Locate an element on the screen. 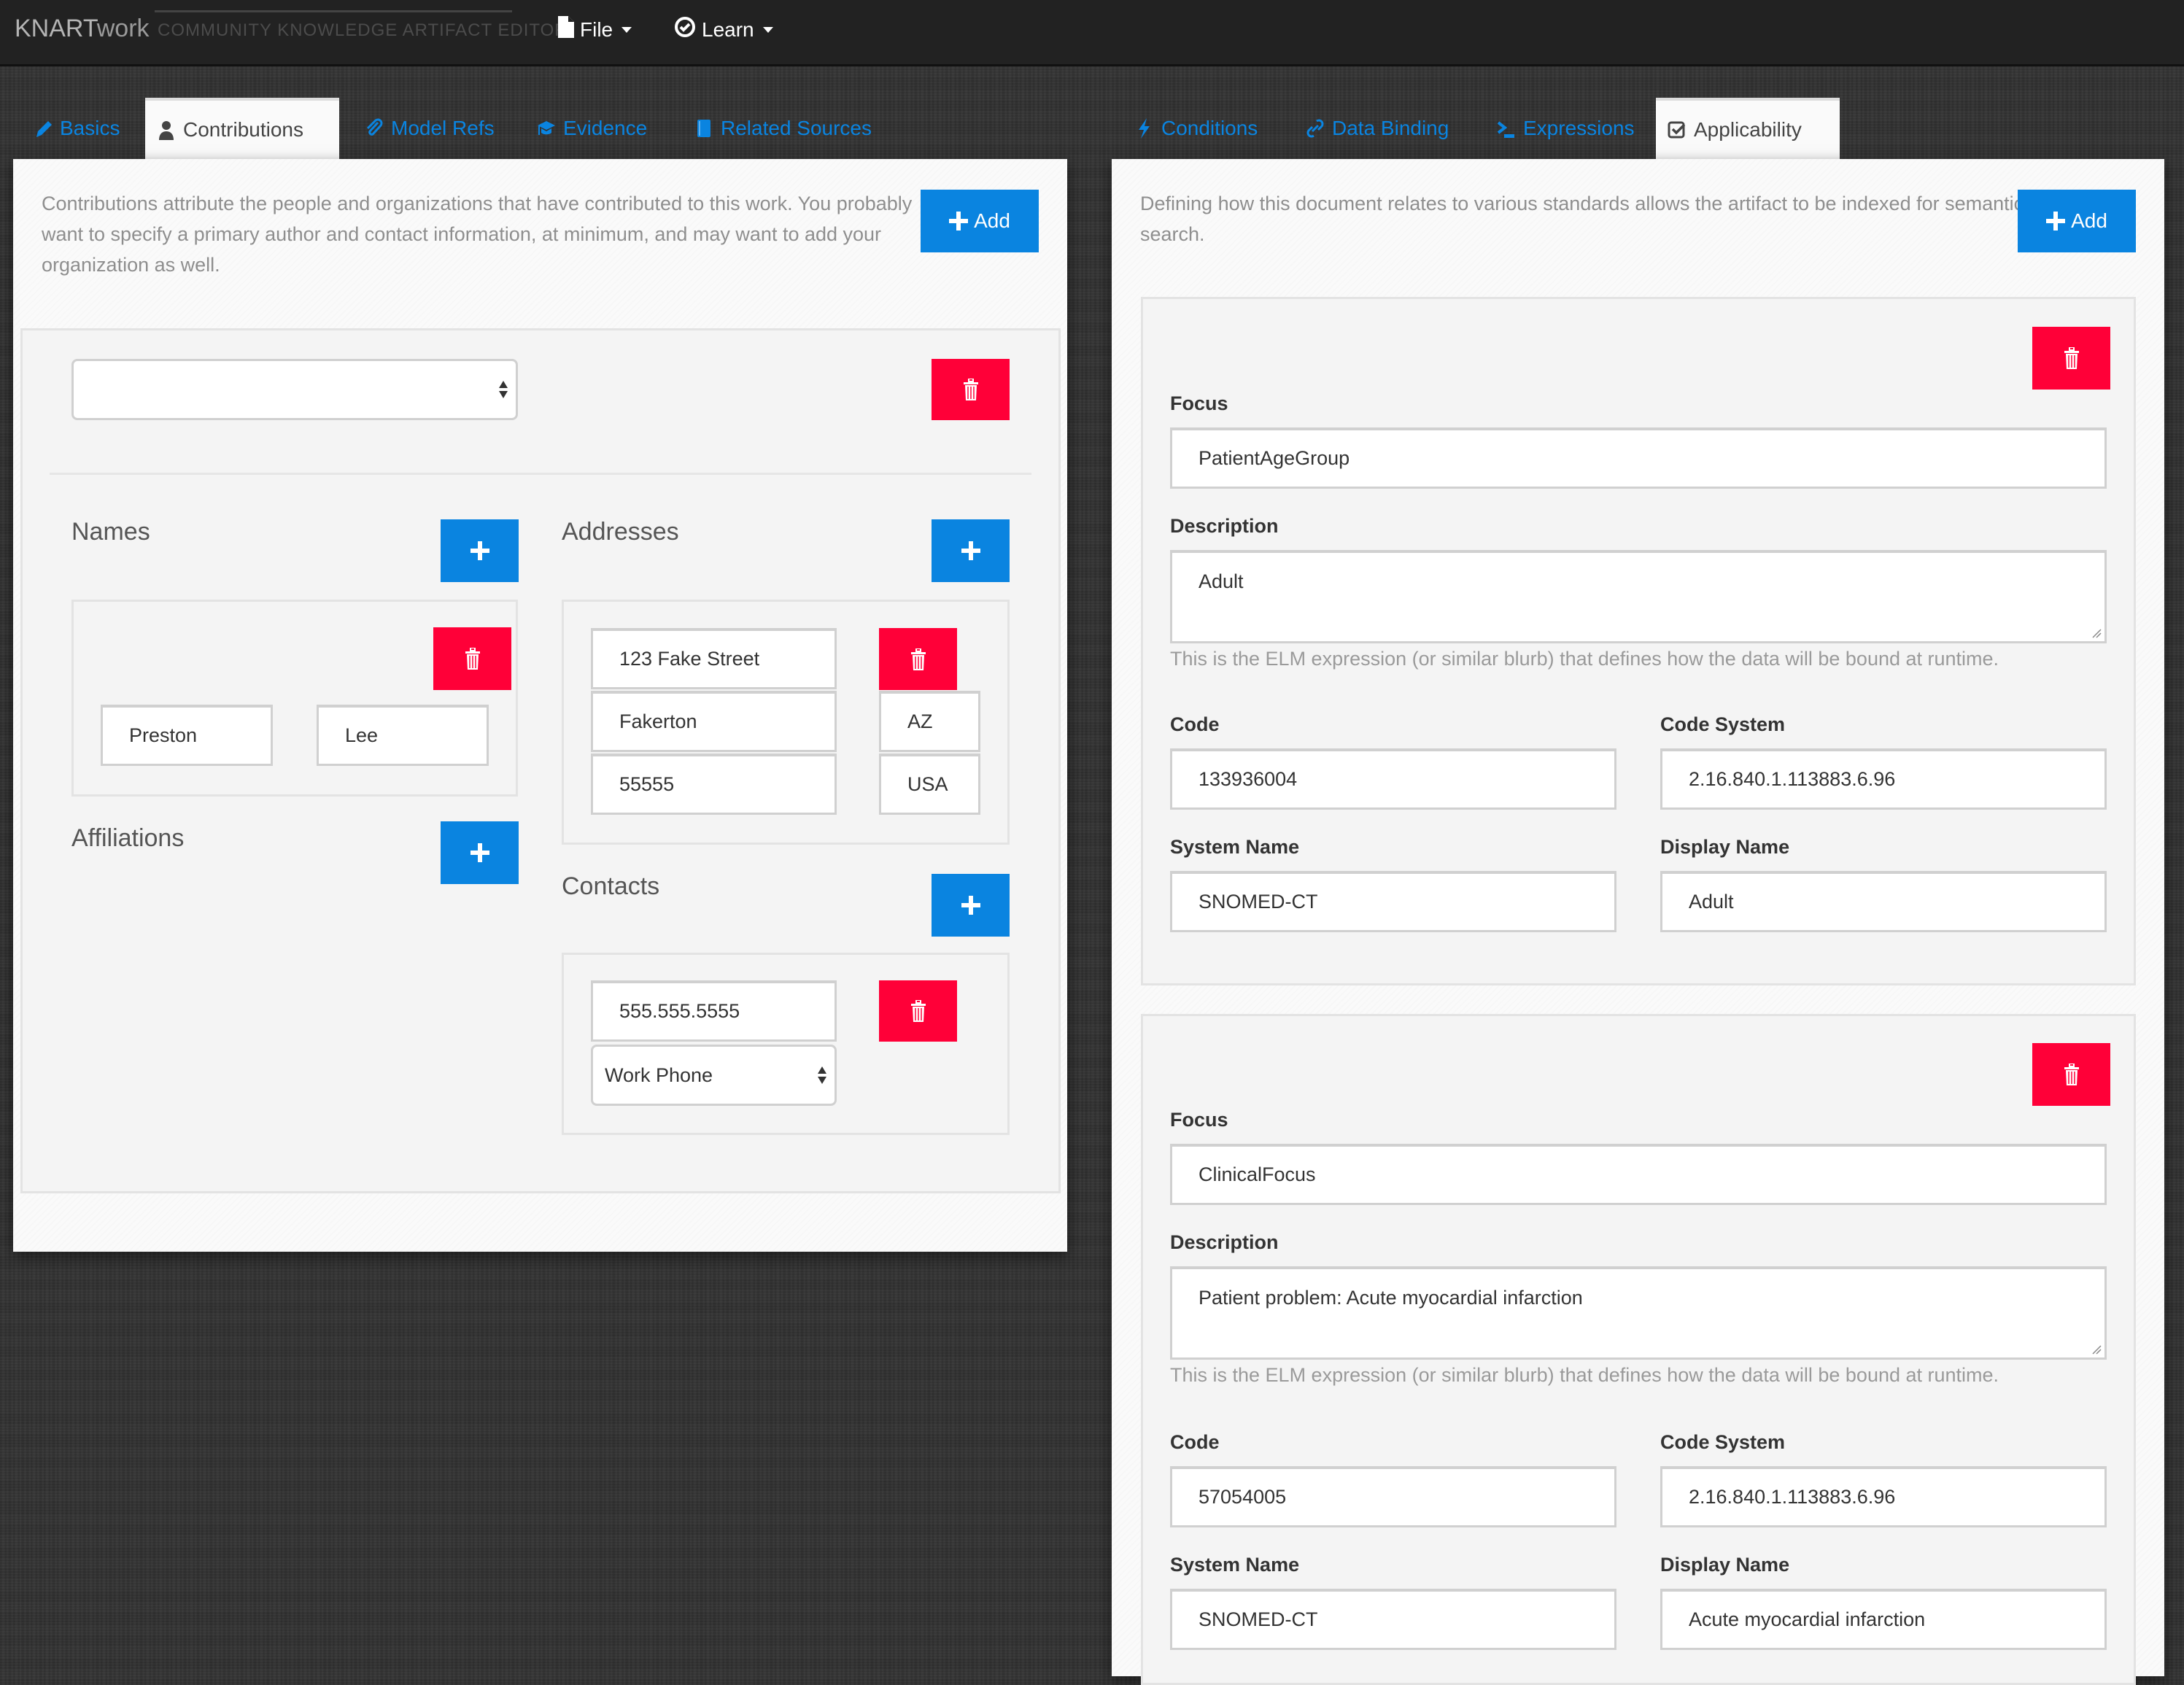 The width and height of the screenshot is (2184, 1685). tab-label: Related Sources is located at coordinates (796, 128).